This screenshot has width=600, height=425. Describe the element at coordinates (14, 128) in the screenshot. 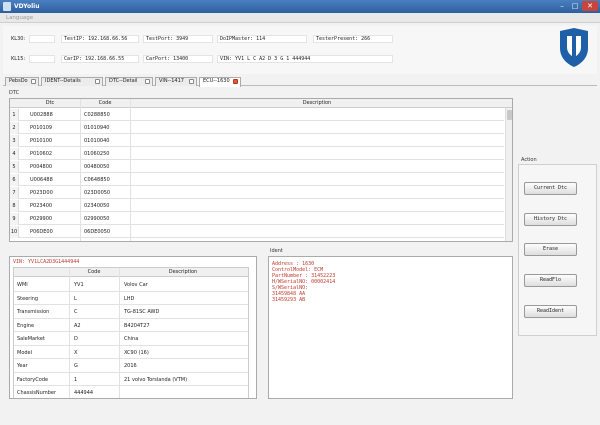

I see `row-number: 2` at that location.